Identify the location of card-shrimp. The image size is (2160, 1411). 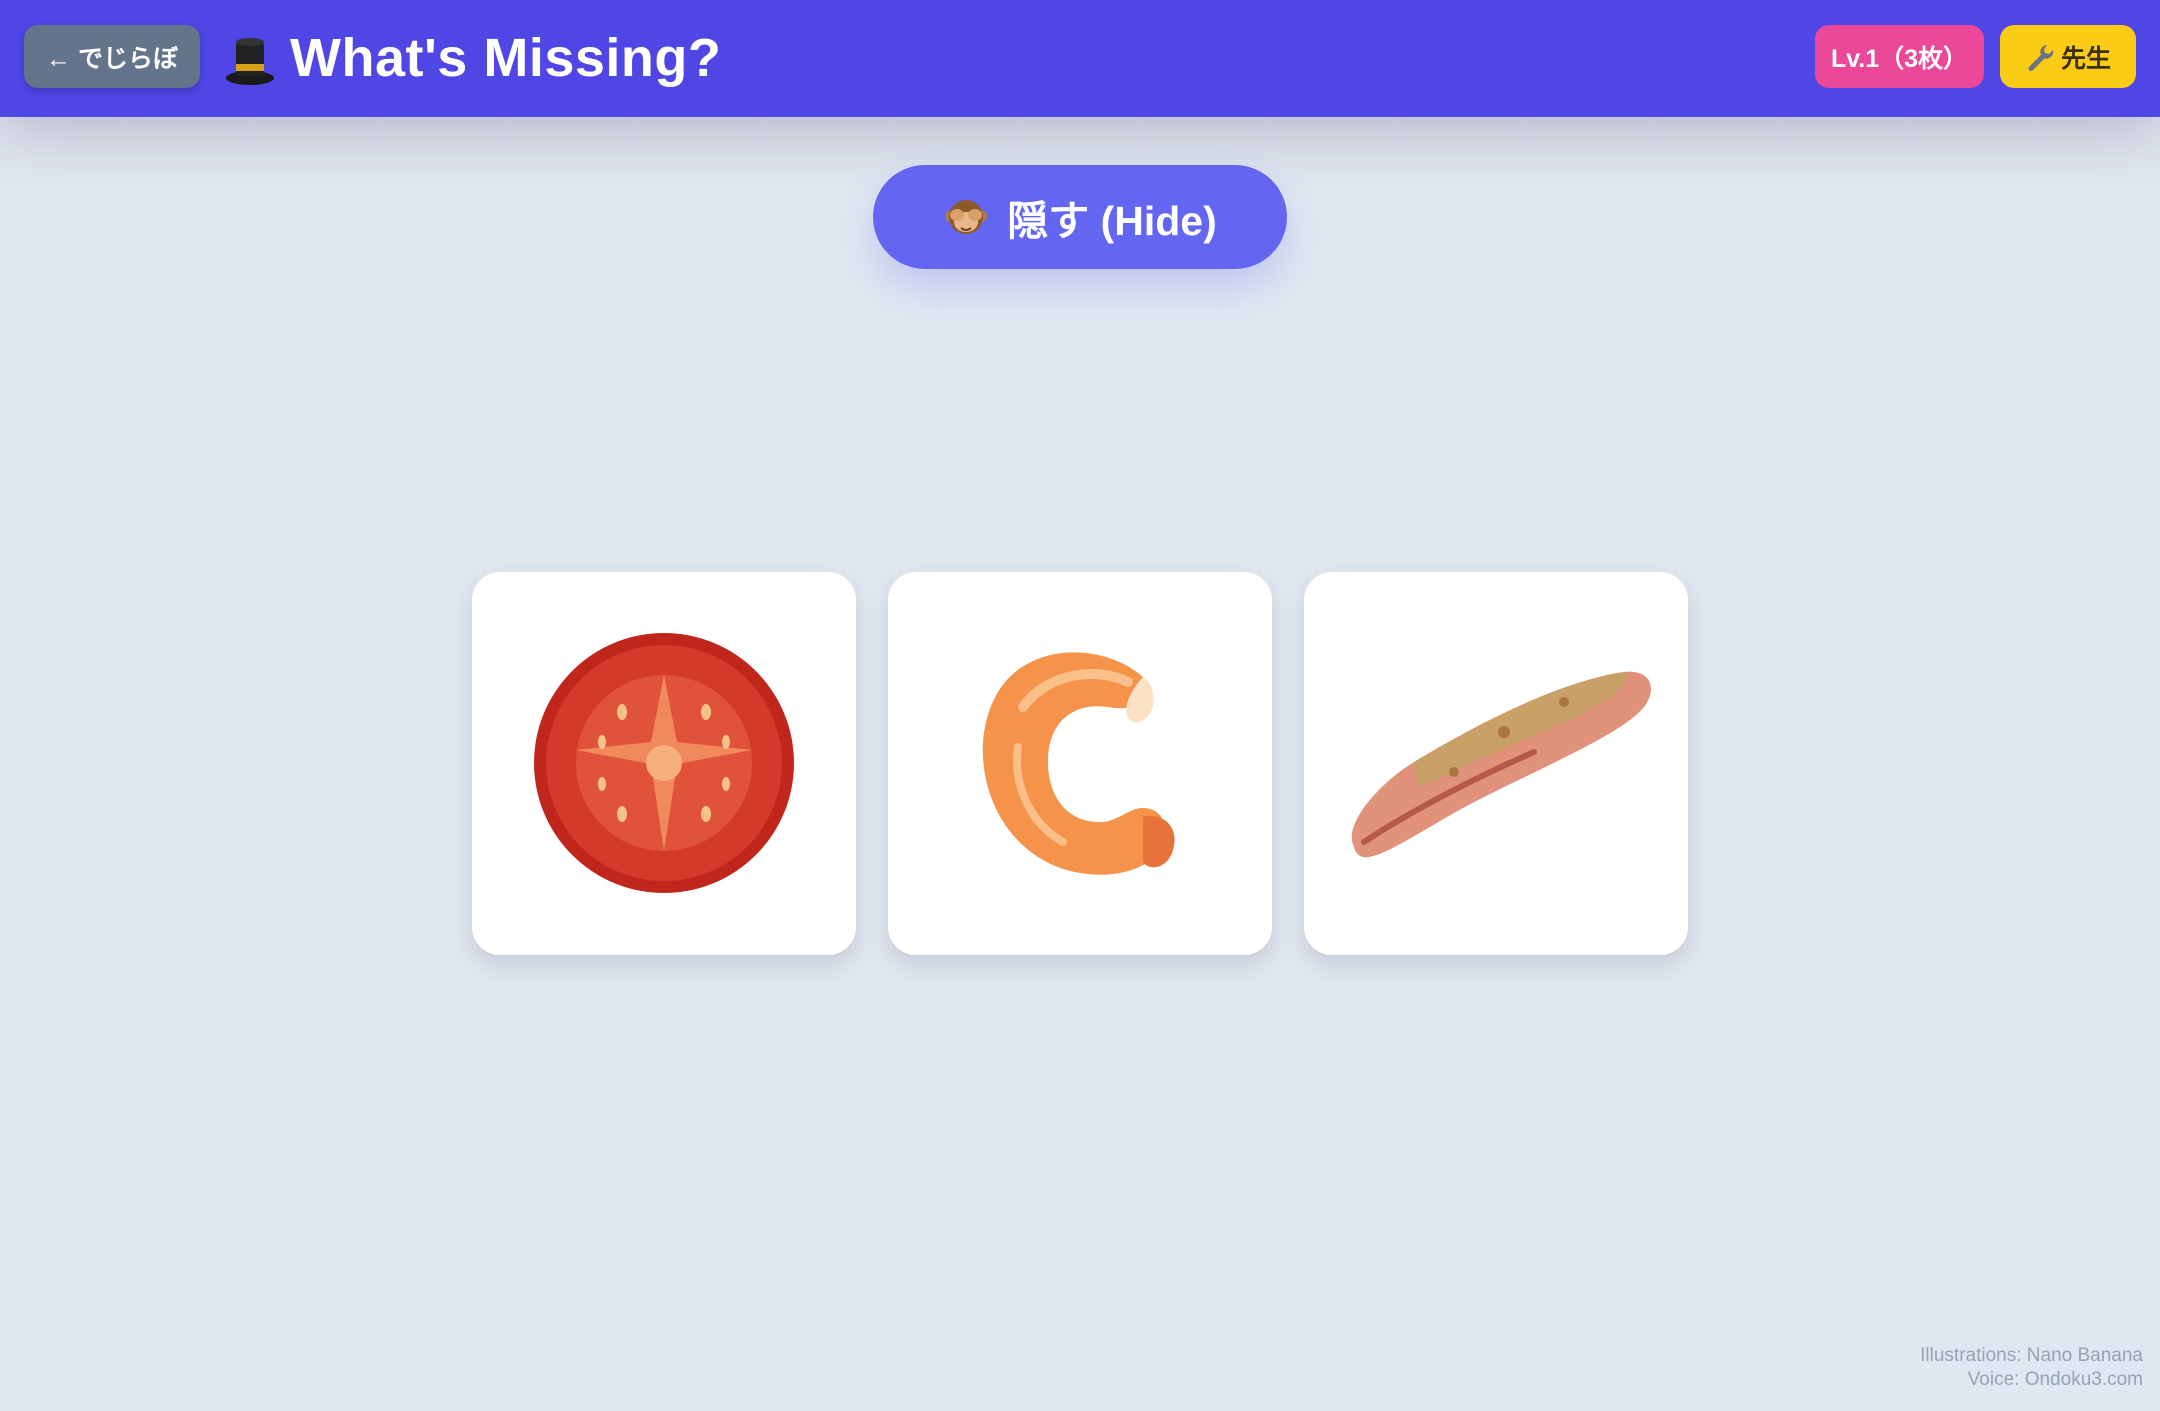
(1080, 763).